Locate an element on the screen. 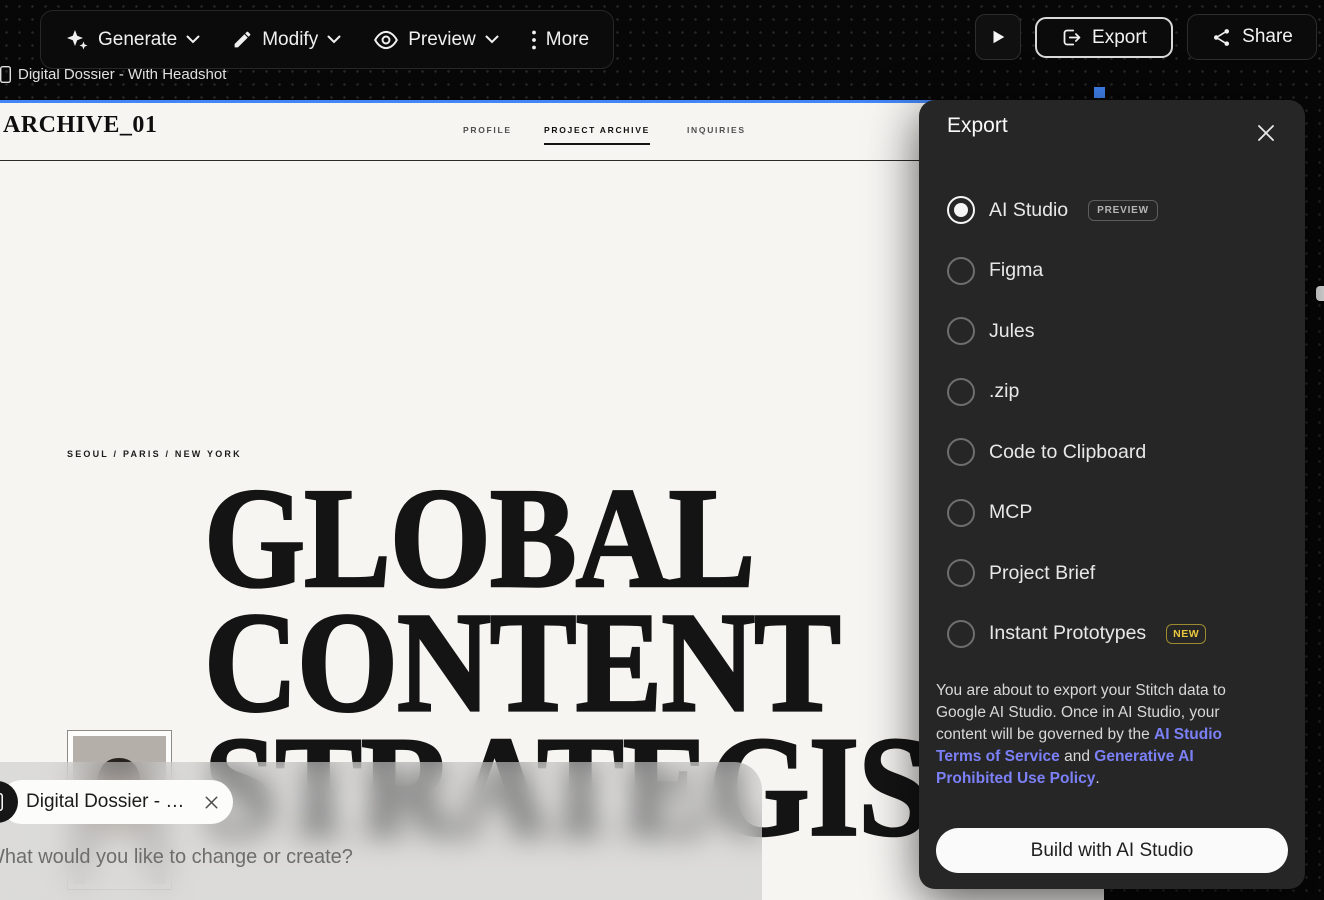  export-option-label: Project Brief is located at coordinates (1042, 572).